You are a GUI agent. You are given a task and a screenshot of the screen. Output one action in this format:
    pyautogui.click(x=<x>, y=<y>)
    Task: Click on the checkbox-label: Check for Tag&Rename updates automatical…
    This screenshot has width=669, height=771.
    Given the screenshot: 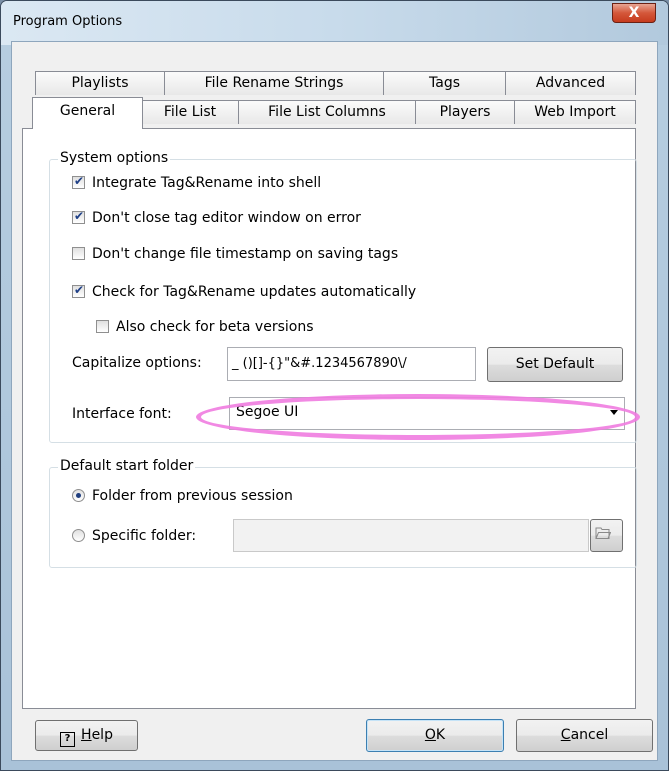 What is the action you would take?
    pyautogui.click(x=254, y=292)
    